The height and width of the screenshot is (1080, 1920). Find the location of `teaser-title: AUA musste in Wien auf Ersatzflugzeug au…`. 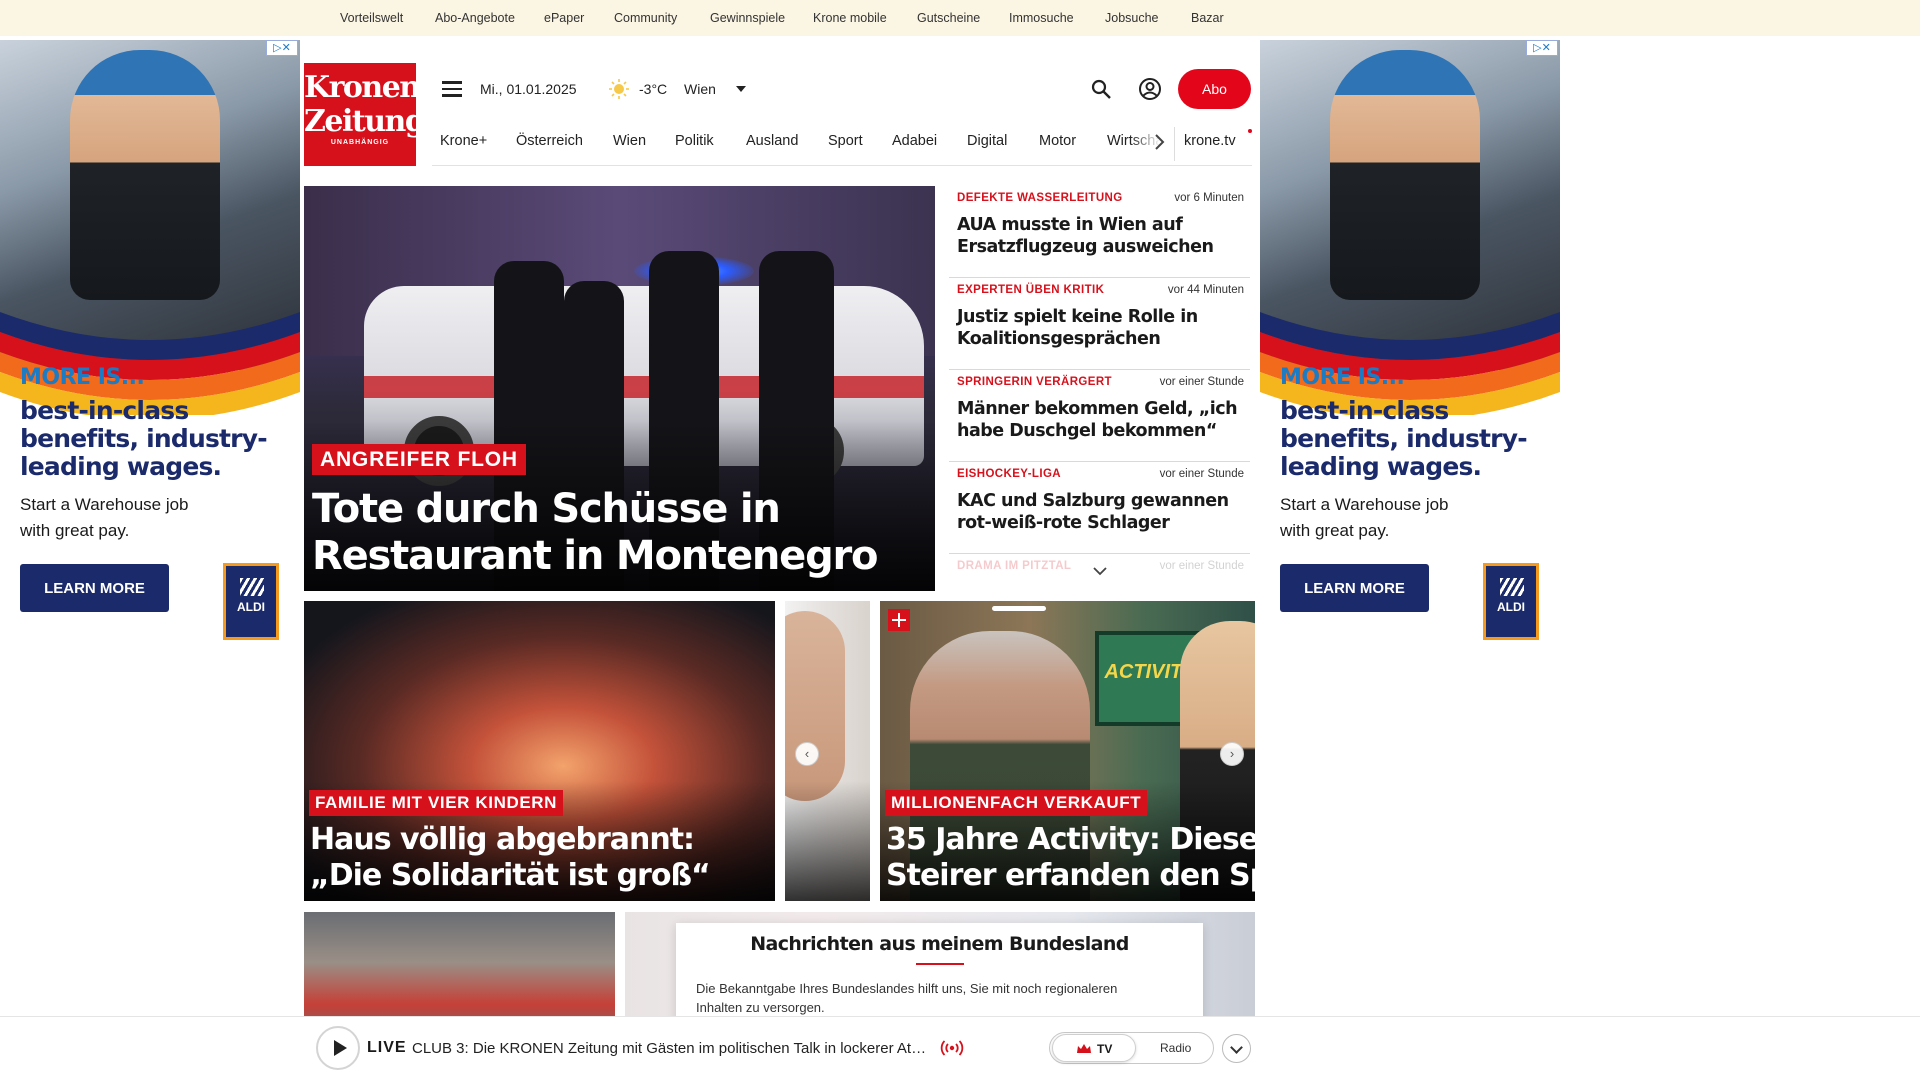

teaser-title: AUA musste in Wien auf Ersatzflugzeug au… is located at coordinates (1099, 236).